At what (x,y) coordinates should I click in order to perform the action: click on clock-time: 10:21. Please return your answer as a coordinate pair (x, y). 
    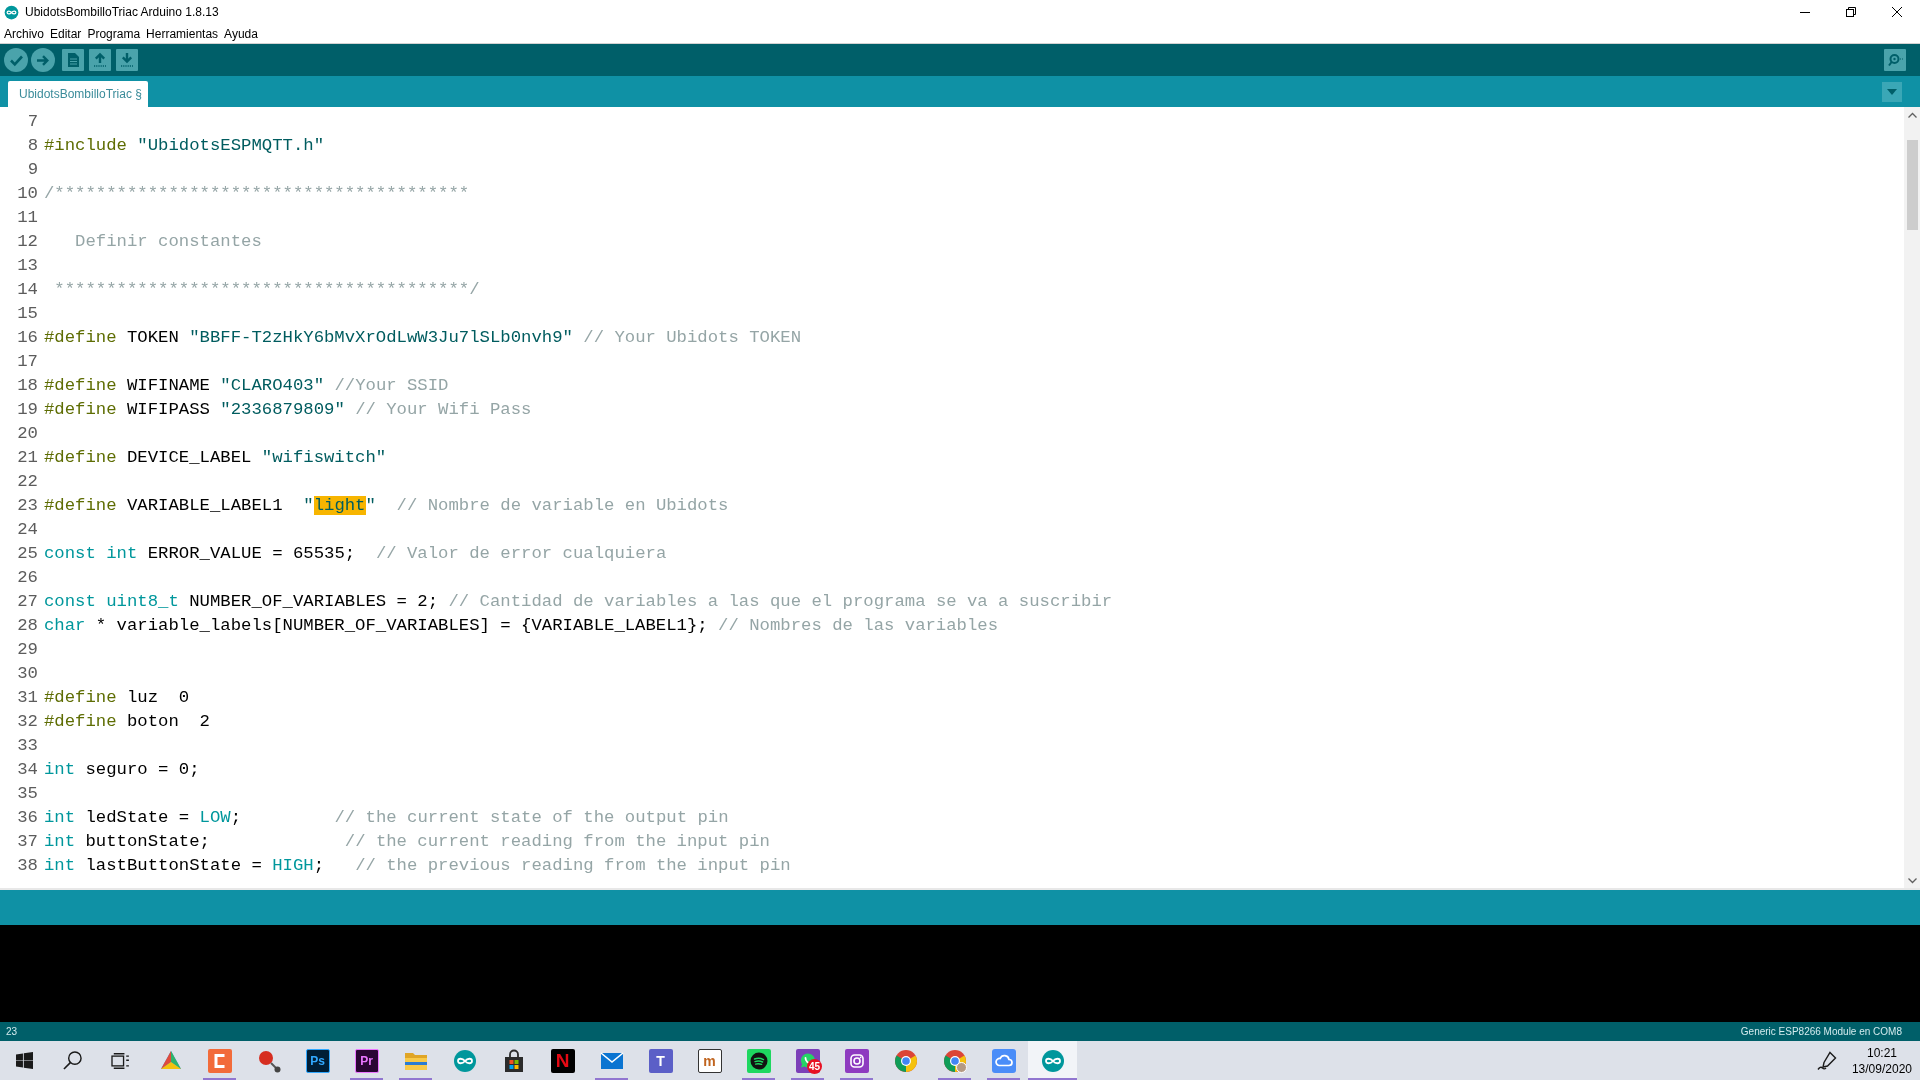
    Looking at the image, I should click on (1881, 1052).